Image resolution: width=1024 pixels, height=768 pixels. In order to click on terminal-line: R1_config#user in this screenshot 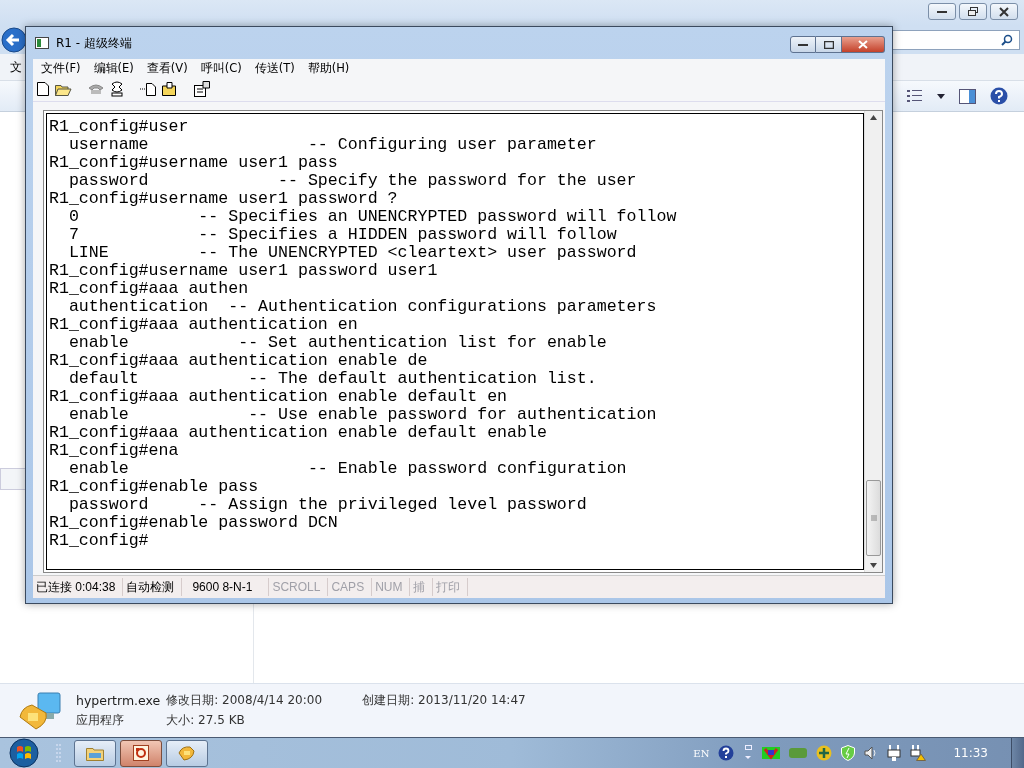, I will do `click(119, 127)`.